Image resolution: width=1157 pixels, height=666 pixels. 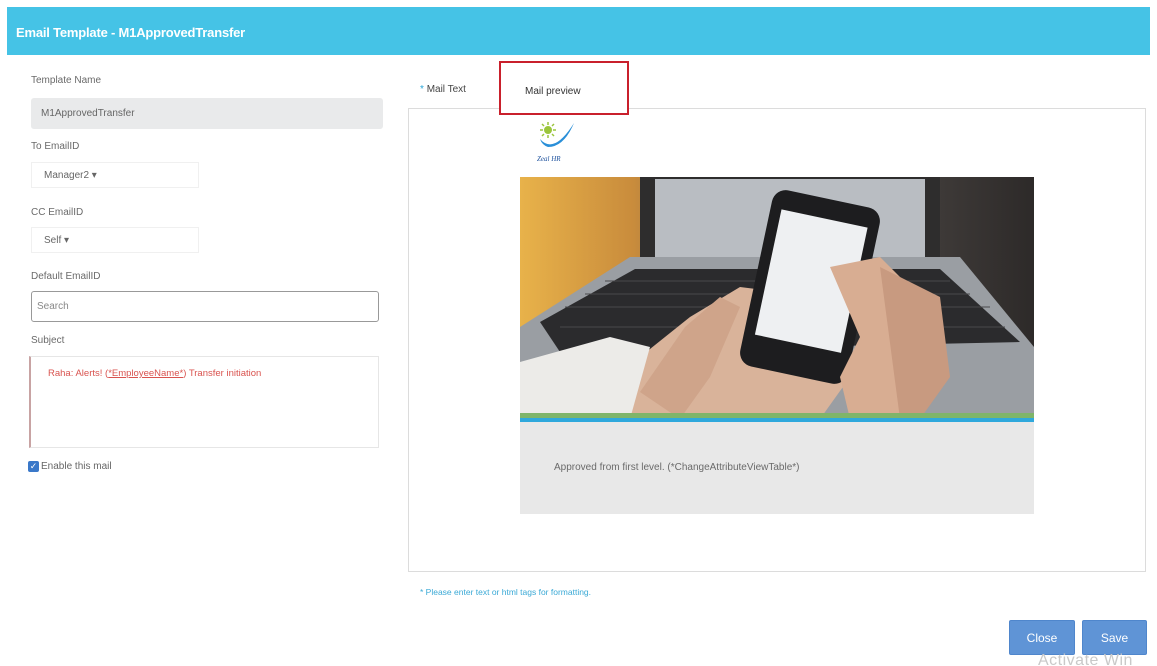 What do you see at coordinates (78, 373) in the screenshot?
I see `subject-prefix: Raha: Alerts! (` at bounding box center [78, 373].